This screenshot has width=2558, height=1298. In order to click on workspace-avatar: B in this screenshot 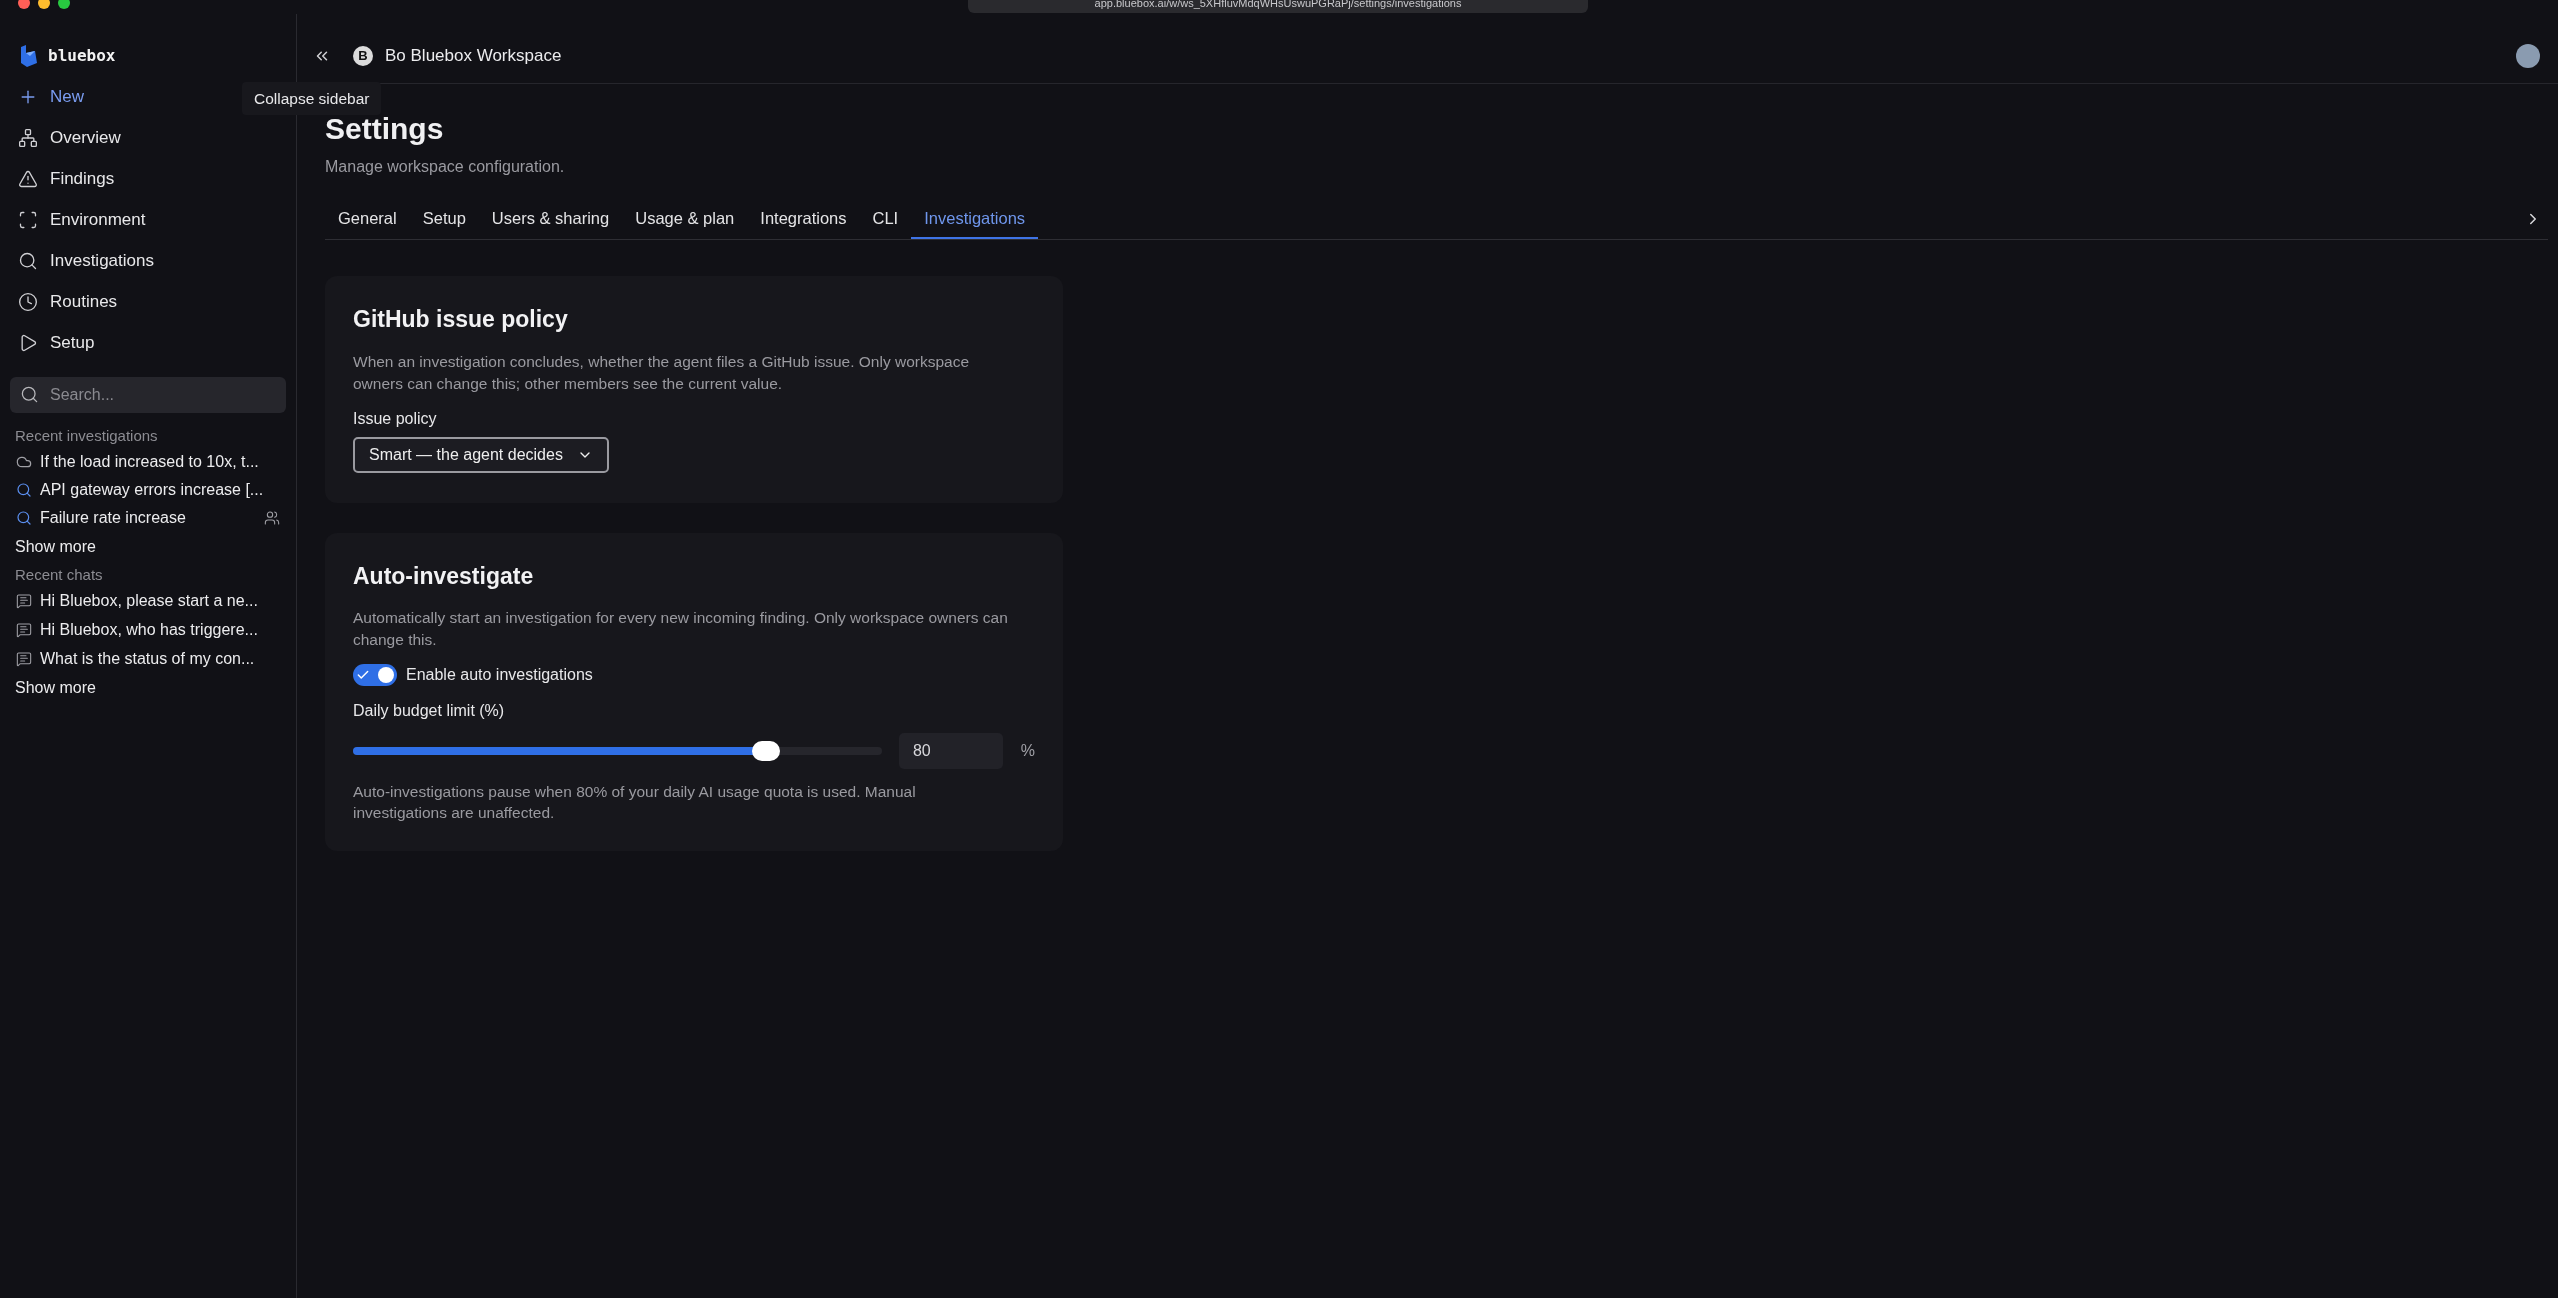, I will do `click(363, 55)`.